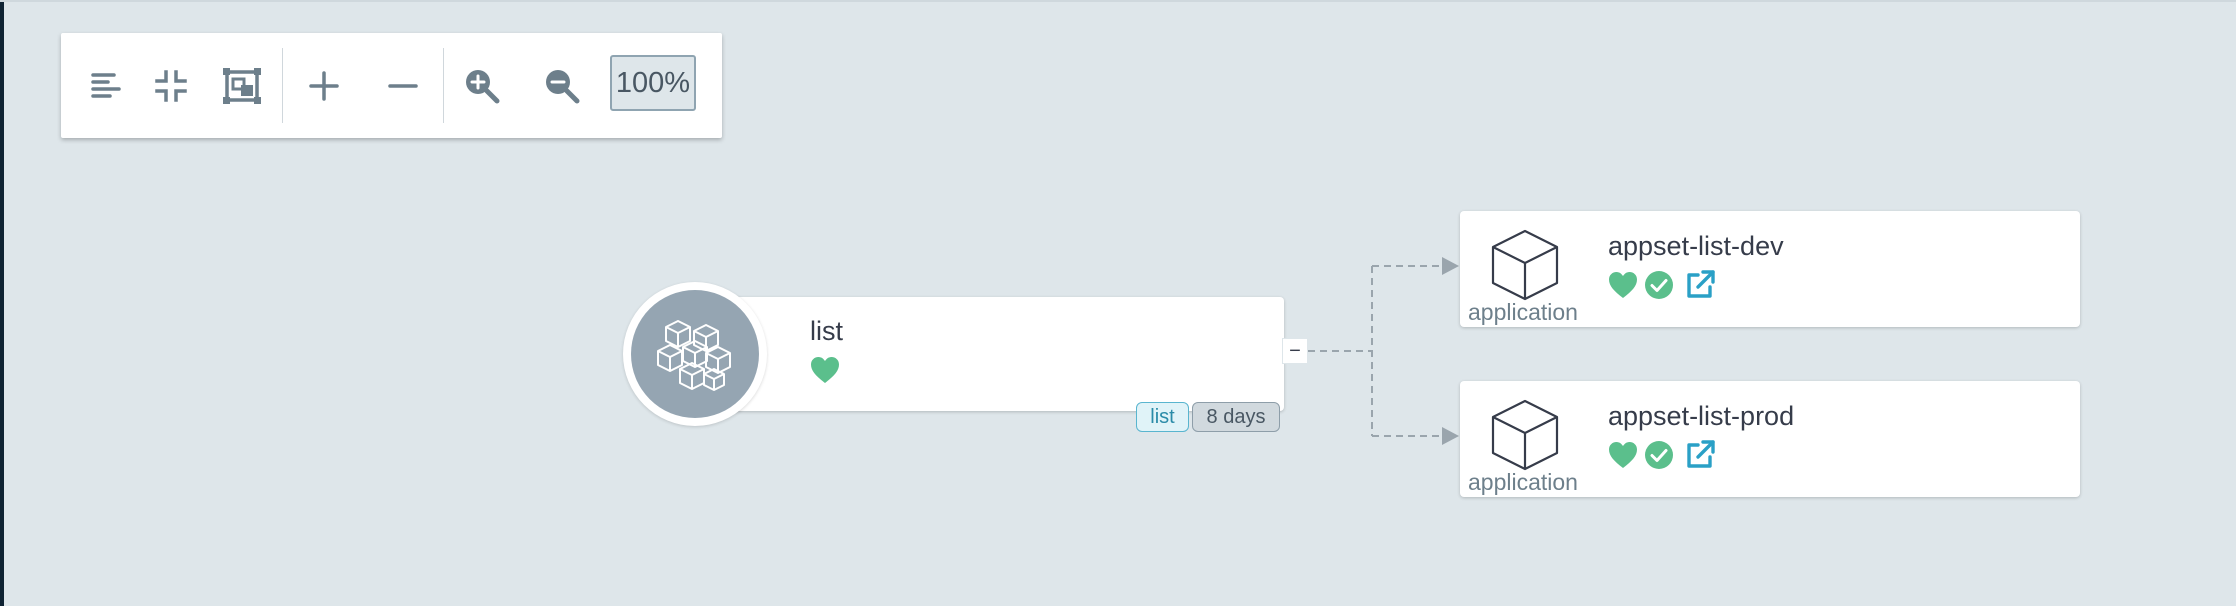 This screenshot has width=2236, height=606. Describe the element at coordinates (1770, 439) in the screenshot. I see `application-node-prod: application appset-list-prod` at that location.